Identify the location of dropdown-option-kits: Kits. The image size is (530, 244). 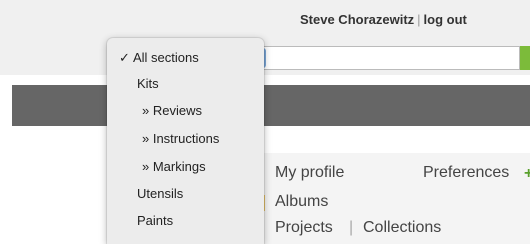
(148, 84).